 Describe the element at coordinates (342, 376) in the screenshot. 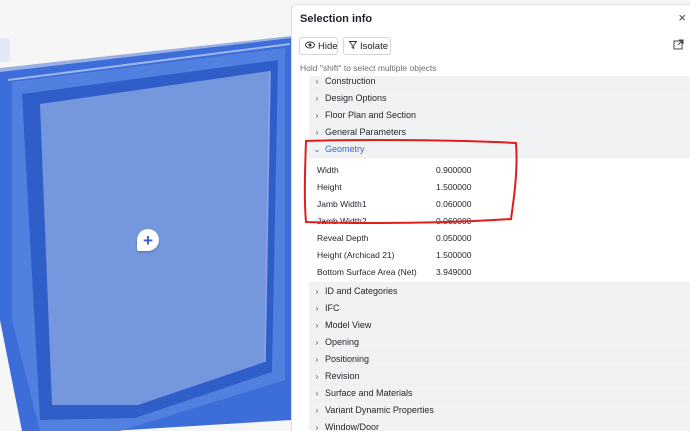

I see `group-label: Revision` at that location.